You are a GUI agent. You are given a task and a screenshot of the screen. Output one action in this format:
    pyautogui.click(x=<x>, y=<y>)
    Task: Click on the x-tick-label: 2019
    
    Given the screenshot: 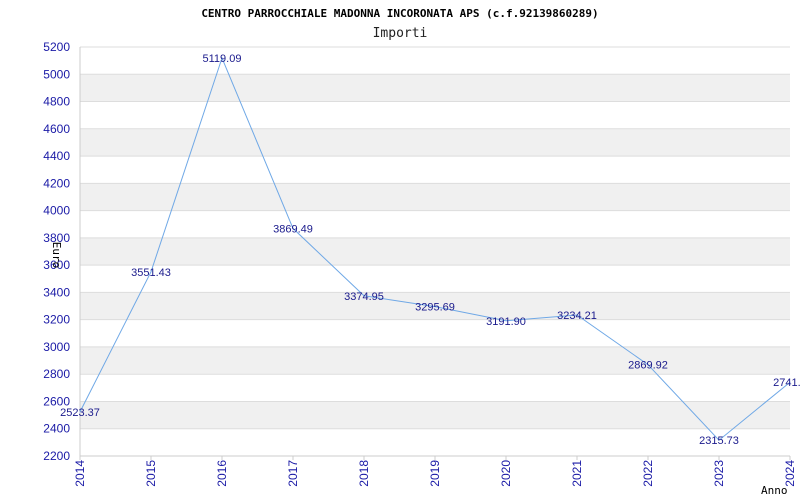 What is the action you would take?
    pyautogui.click(x=435, y=473)
    